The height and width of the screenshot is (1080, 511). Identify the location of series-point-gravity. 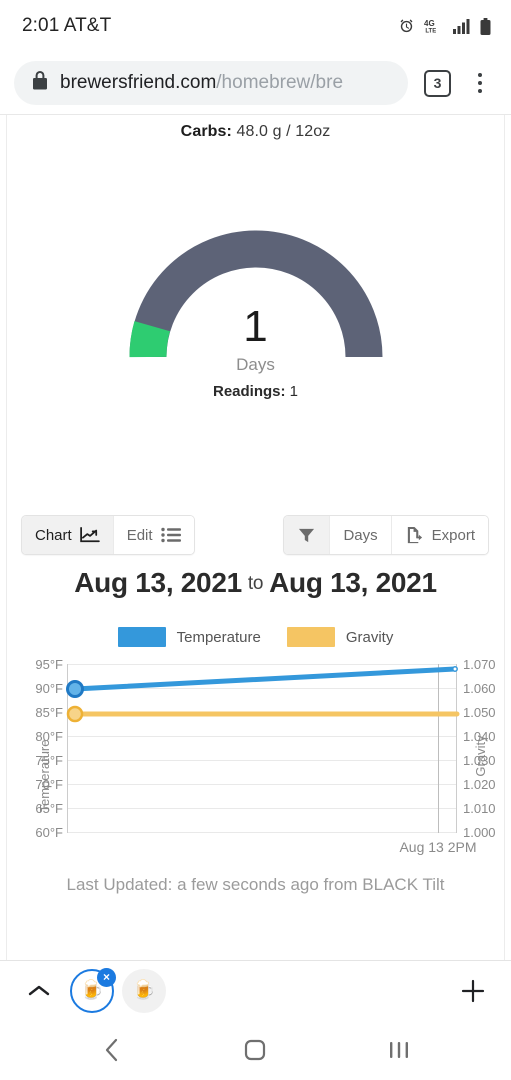
(75, 714).